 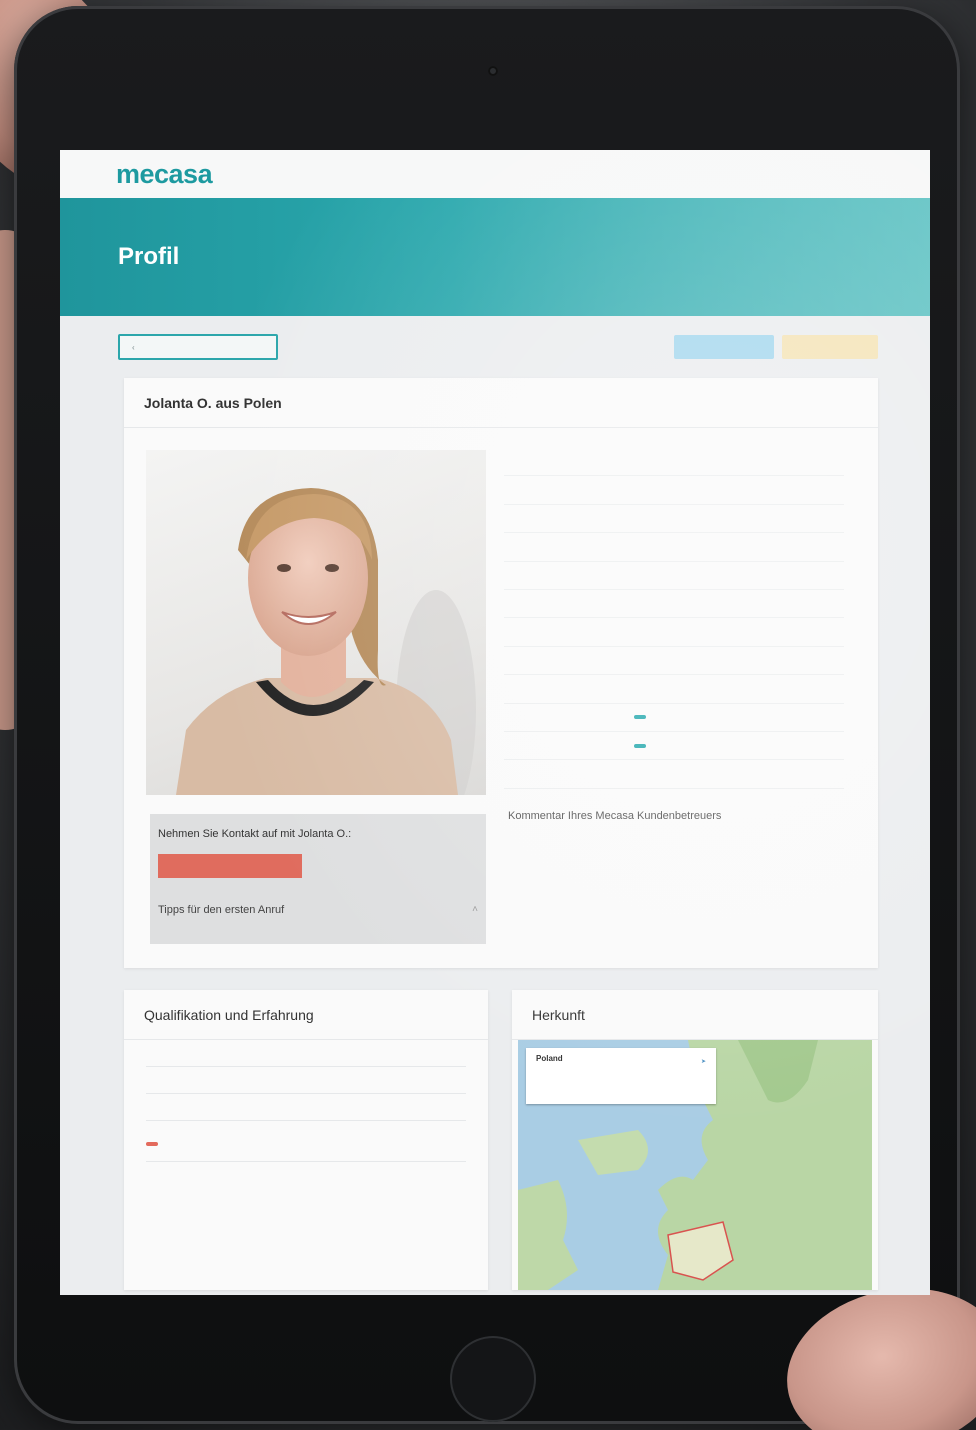 What do you see at coordinates (318, 910) in the screenshot?
I see `tips-toggle: Tipps für den ersten Anruf ˄` at bounding box center [318, 910].